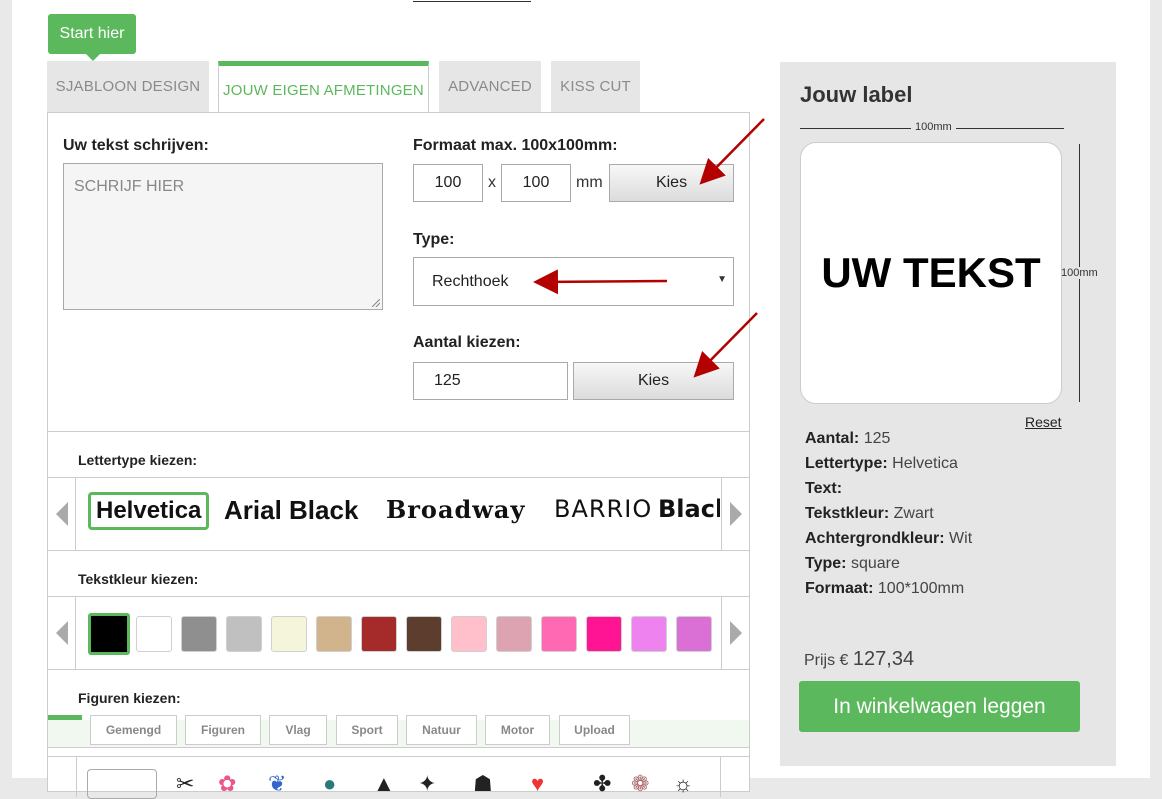  Describe the element at coordinates (129, 186) in the screenshot. I see `text-placeholder: SCHRIJF HIER` at that location.